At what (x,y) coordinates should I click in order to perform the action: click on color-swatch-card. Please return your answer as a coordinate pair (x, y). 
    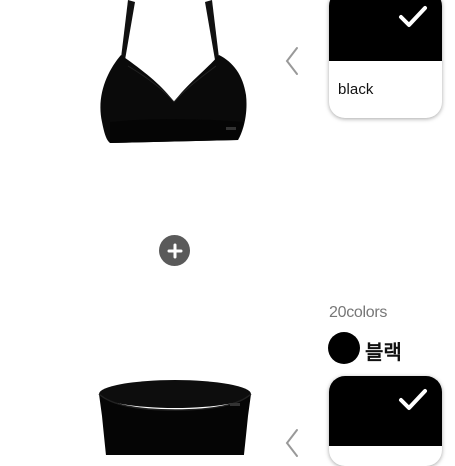
    Looking at the image, I should click on (385, 421).